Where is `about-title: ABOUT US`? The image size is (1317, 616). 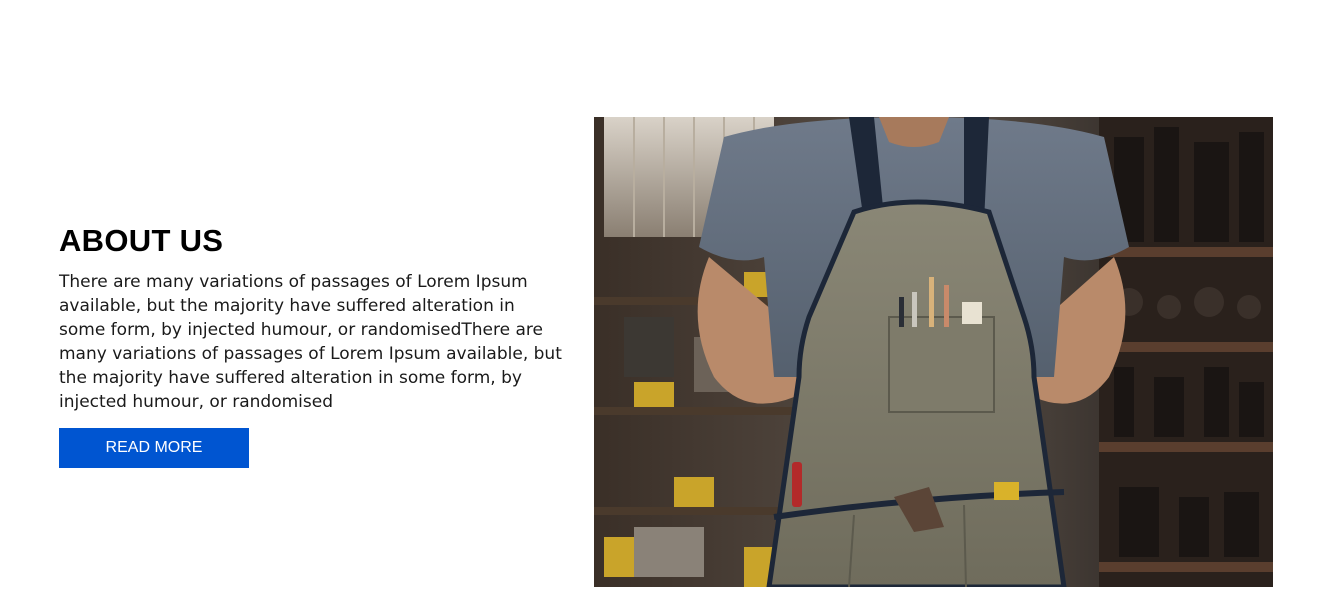 about-title: ABOUT US is located at coordinates (141, 240).